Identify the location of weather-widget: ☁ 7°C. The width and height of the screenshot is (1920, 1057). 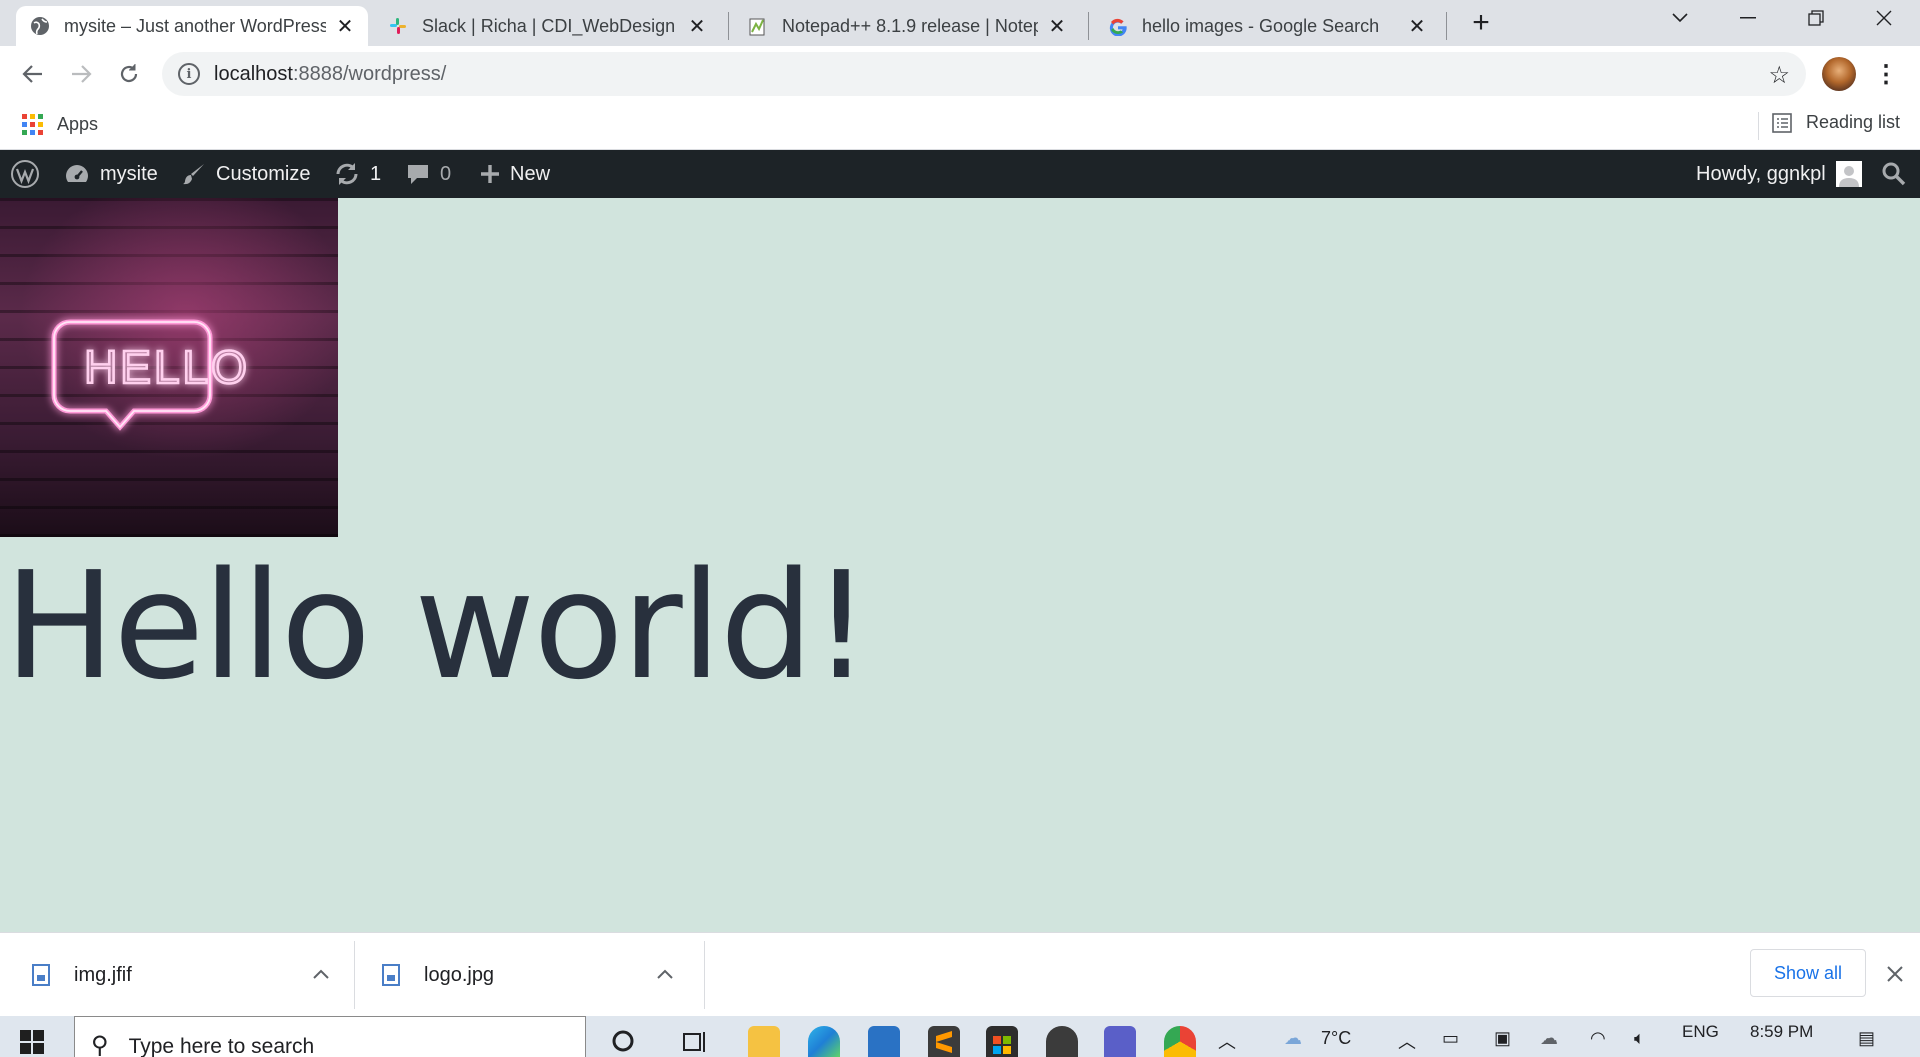
(1317, 1038).